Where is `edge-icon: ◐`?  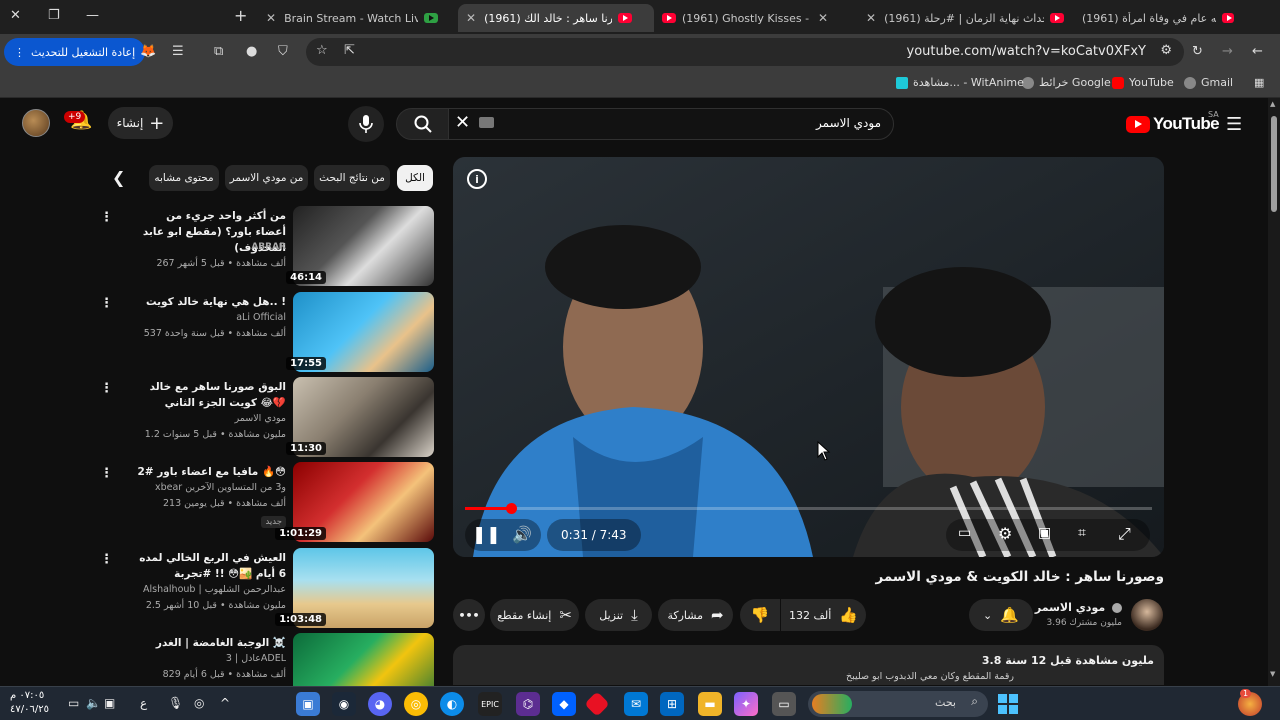 edge-icon: ◐ is located at coordinates (452, 704).